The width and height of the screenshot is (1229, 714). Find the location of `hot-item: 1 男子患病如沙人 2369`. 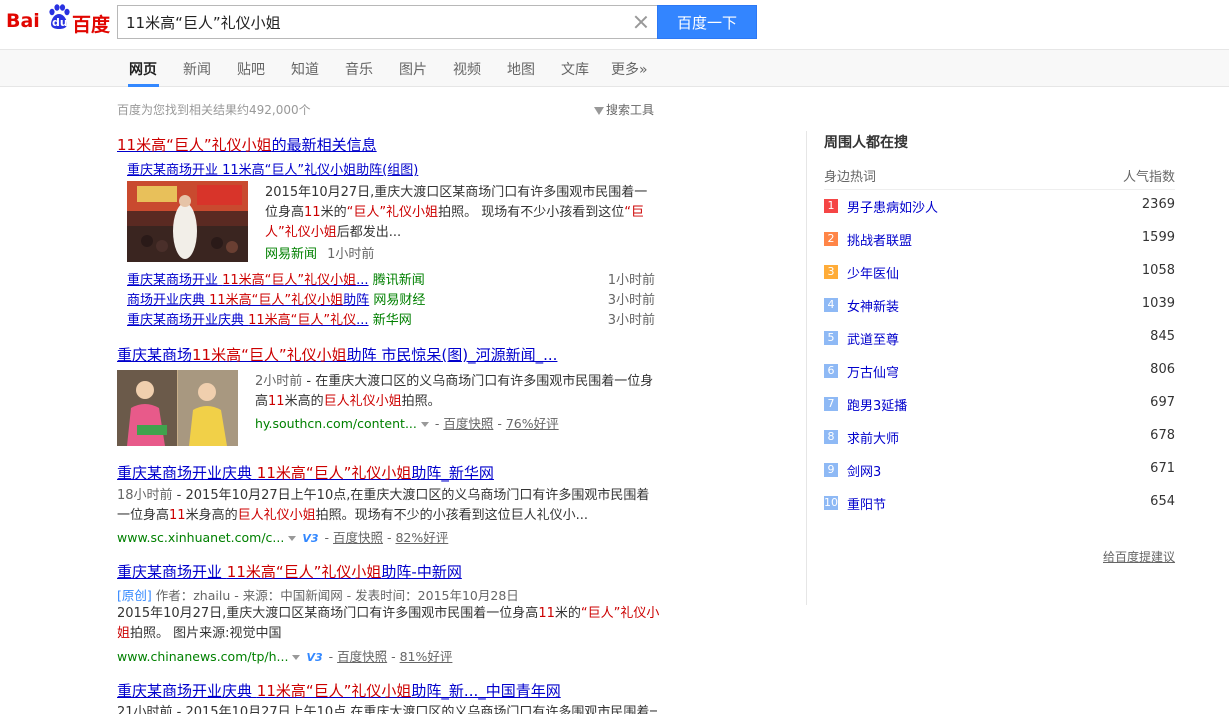

hot-item: 1 男子患病如沙人 2369 is located at coordinates (999, 208).